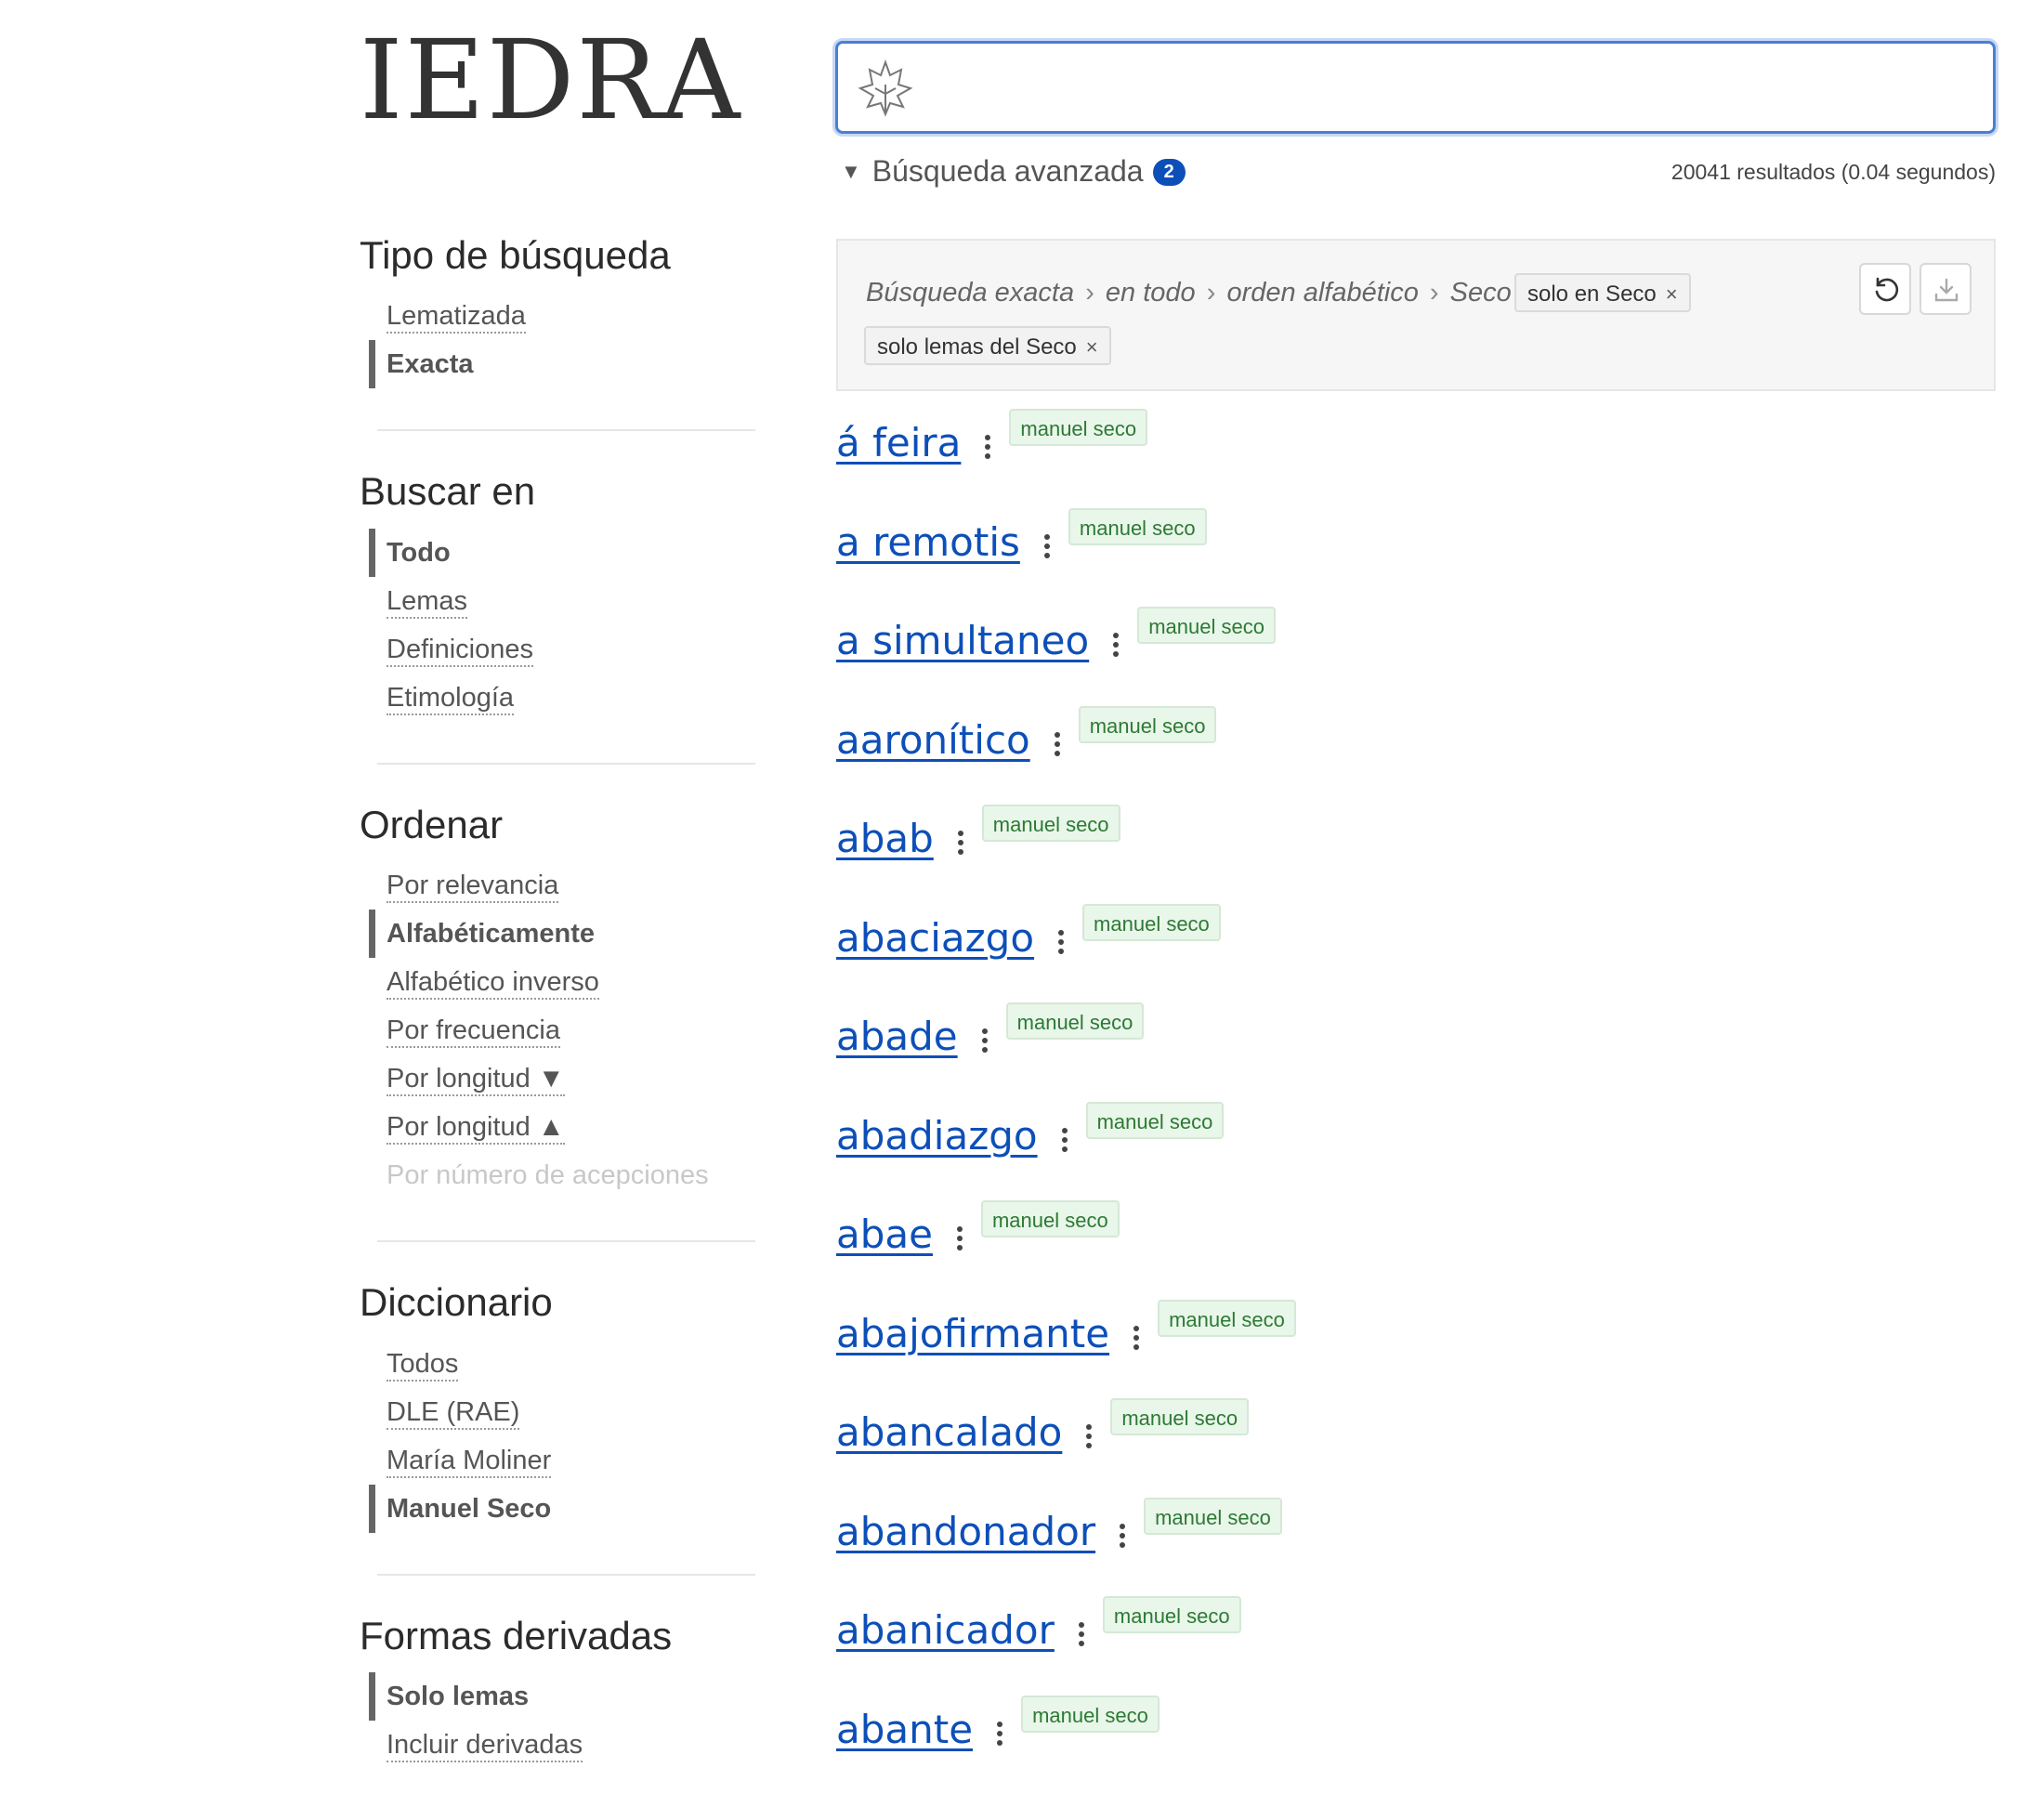 The image size is (2044, 1794). I want to click on option-dle-rae: DLE (RAE), so click(559, 1412).